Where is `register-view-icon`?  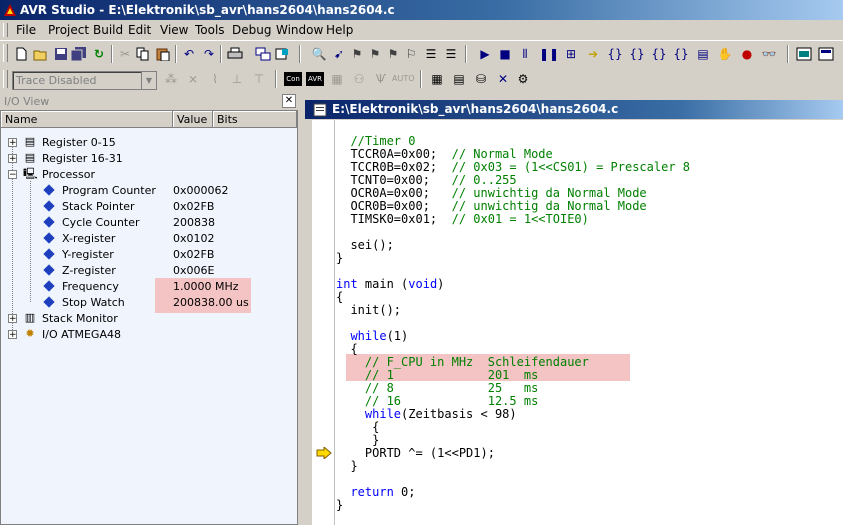 register-view-icon is located at coordinates (826, 54).